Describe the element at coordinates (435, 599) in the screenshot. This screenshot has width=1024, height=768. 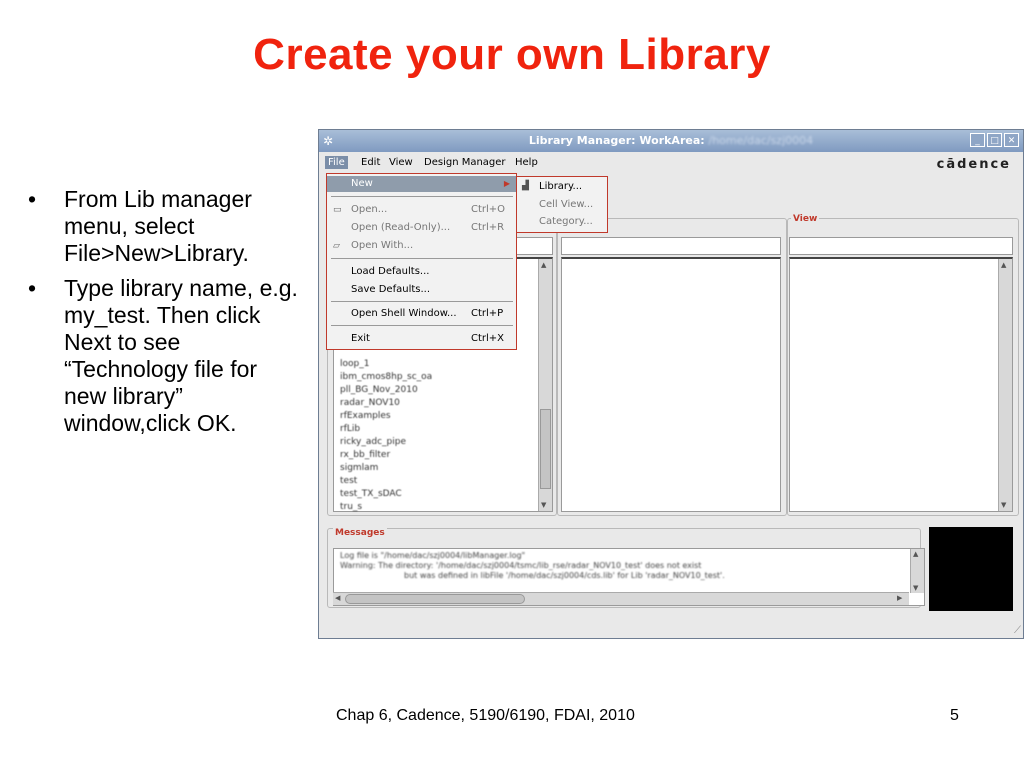
I see `hscrollbar-thumb` at that location.